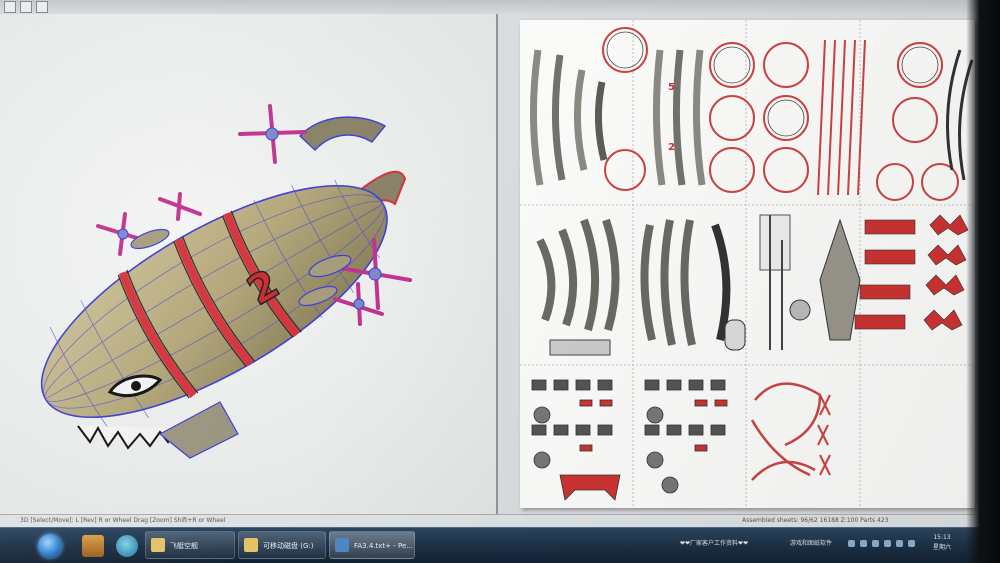 This screenshot has width=1000, height=563. Describe the element at coordinates (983, 281) in the screenshot. I see `monitor-bezel` at that location.